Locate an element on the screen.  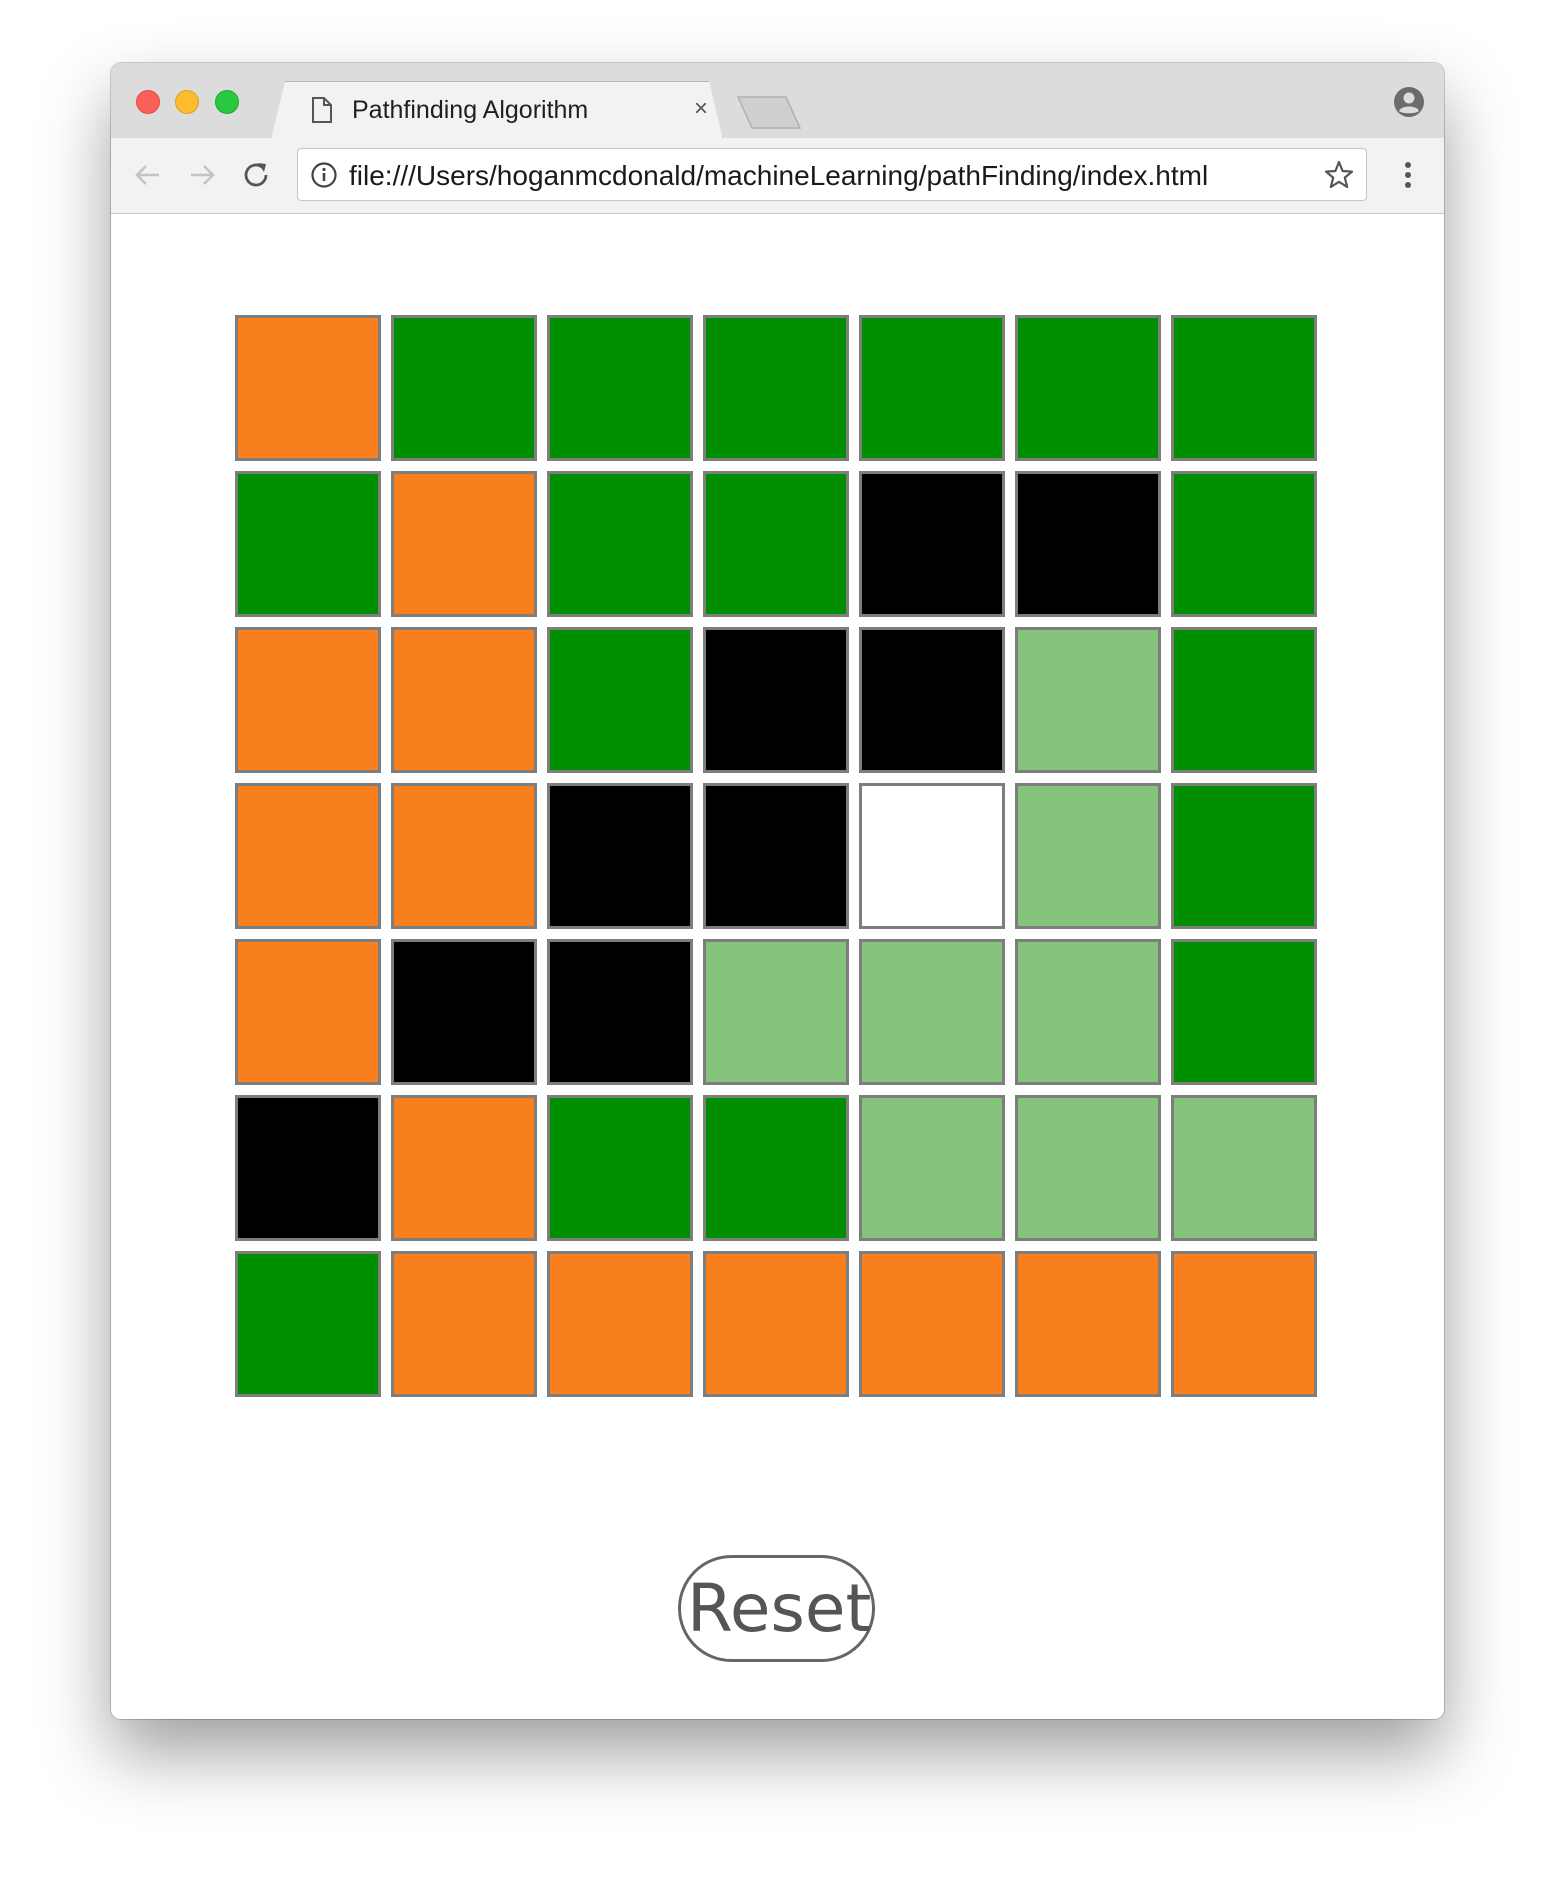
close-window-button is located at coordinates (148, 102).